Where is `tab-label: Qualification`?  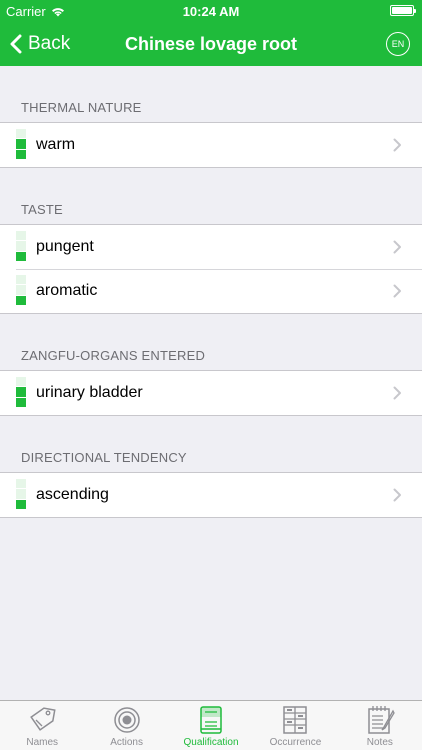 tab-label: Qualification is located at coordinates (211, 742).